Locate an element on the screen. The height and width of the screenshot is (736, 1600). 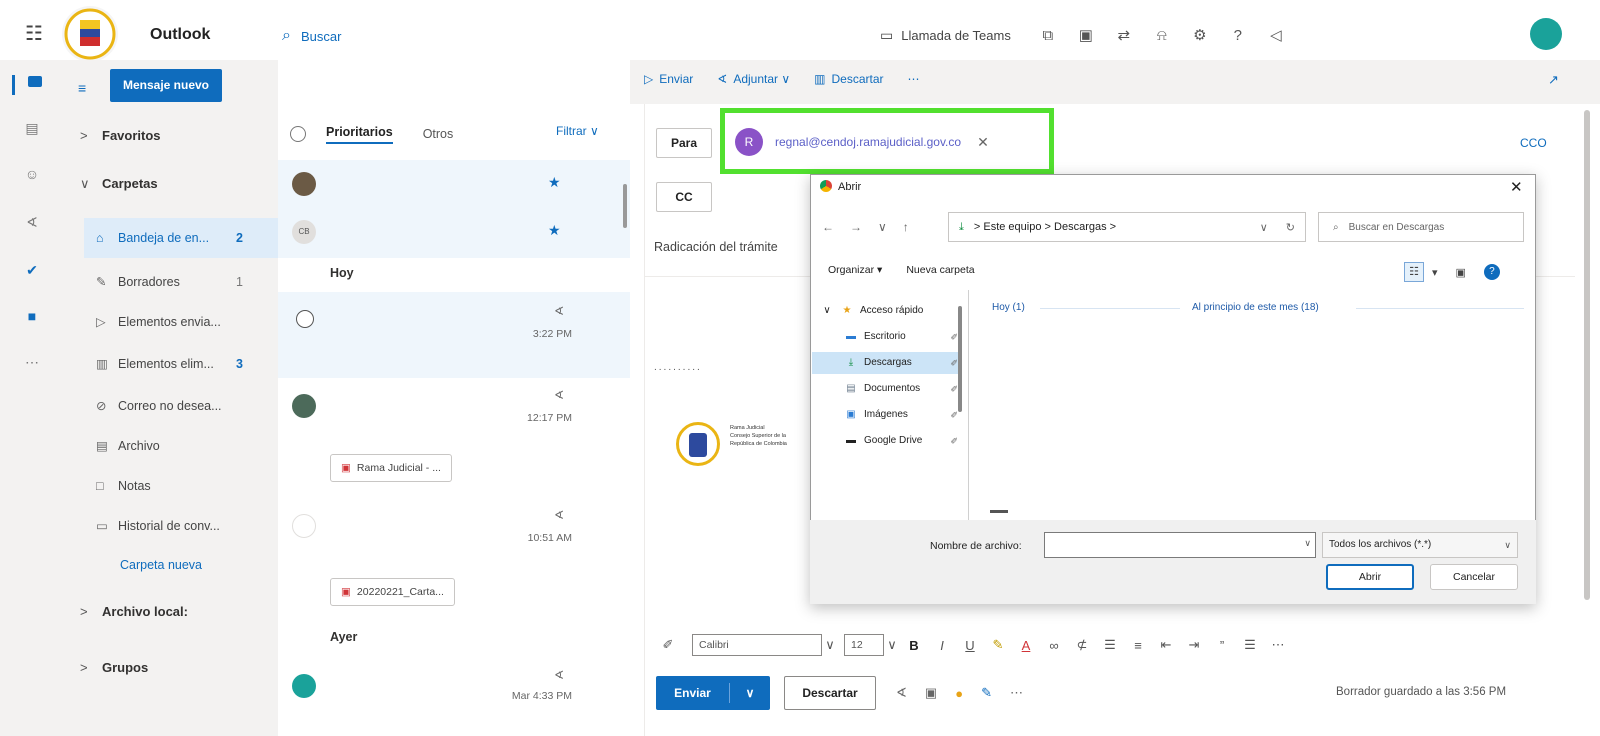
bcc-button: CCO is located at coordinates (1533, 143).